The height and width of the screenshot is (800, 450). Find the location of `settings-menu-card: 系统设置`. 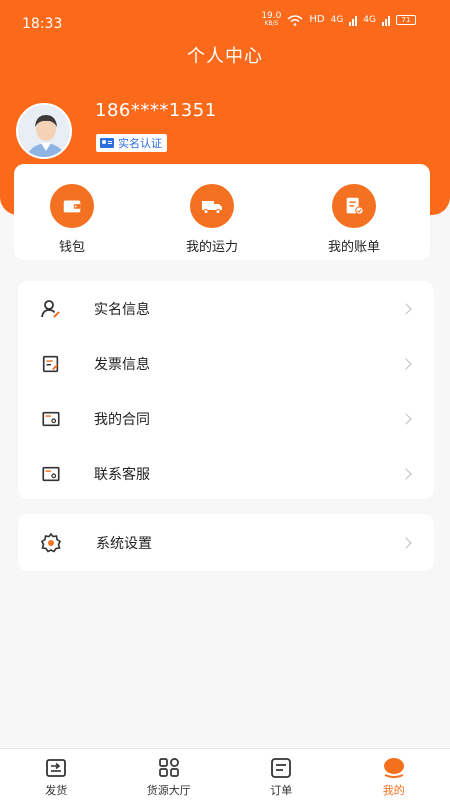

settings-menu-card: 系统设置 is located at coordinates (226, 542).